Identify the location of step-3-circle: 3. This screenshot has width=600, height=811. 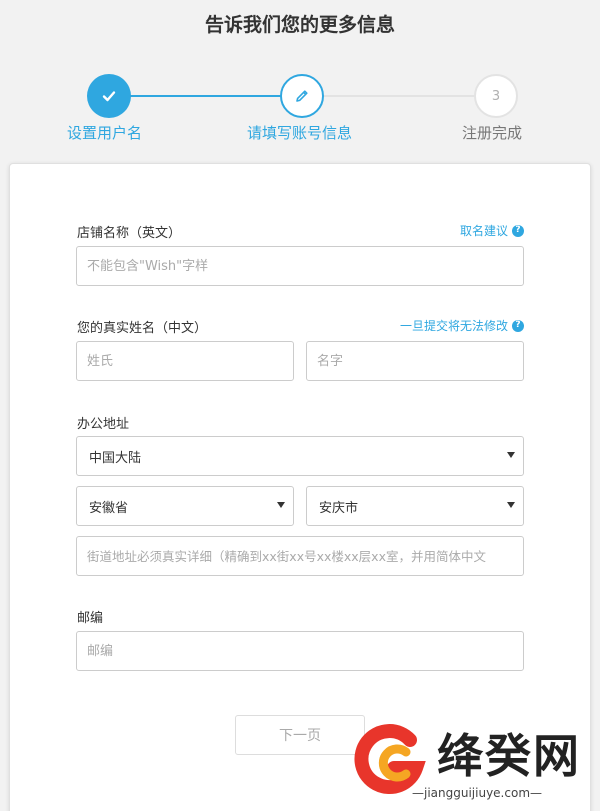
(496, 96).